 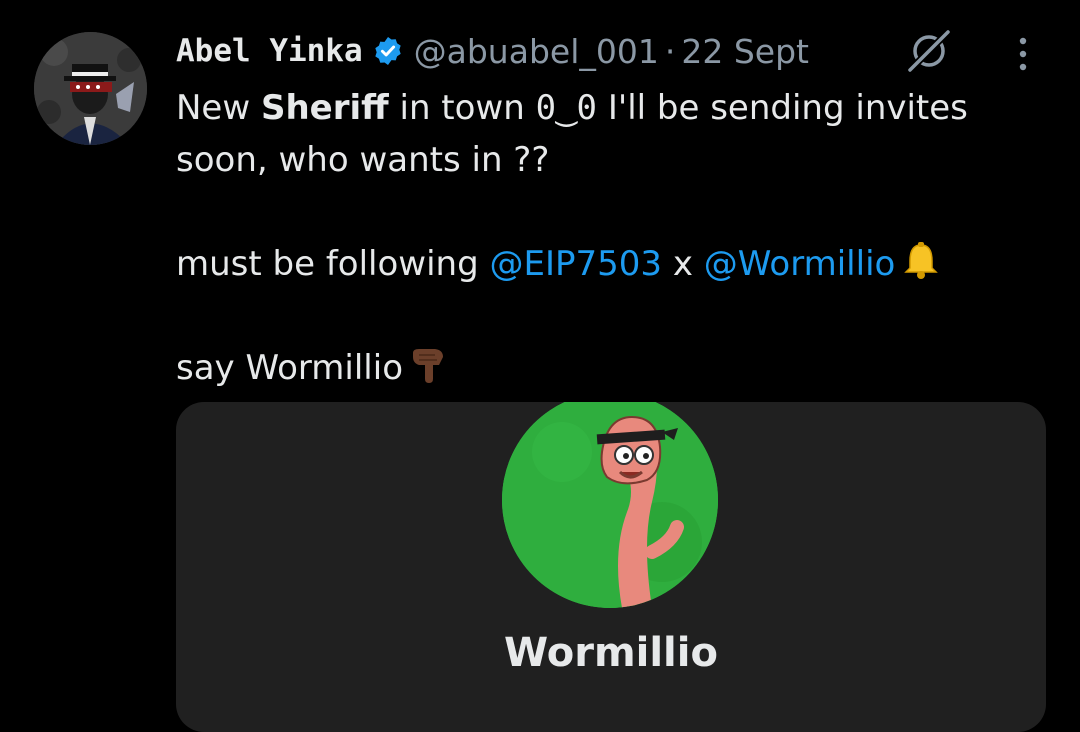 What do you see at coordinates (683, 264) in the screenshot?
I see `text-segment: x` at bounding box center [683, 264].